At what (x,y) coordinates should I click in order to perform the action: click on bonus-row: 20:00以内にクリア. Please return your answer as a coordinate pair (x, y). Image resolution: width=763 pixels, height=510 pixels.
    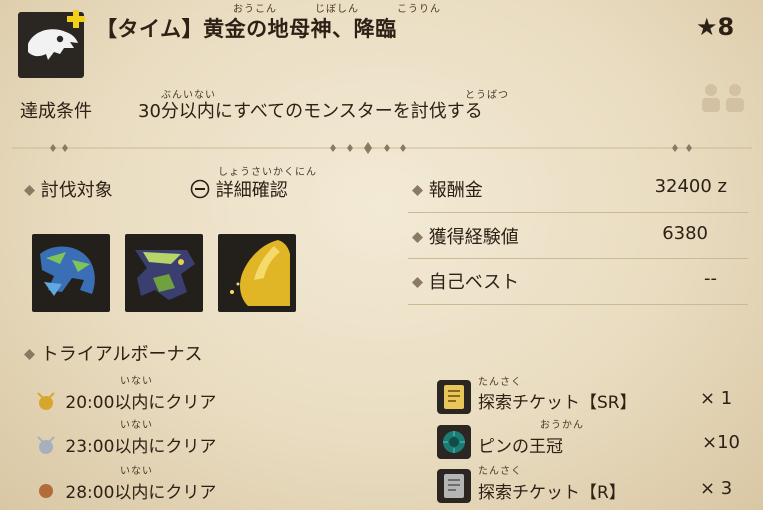
    Looking at the image, I should click on (124, 402).